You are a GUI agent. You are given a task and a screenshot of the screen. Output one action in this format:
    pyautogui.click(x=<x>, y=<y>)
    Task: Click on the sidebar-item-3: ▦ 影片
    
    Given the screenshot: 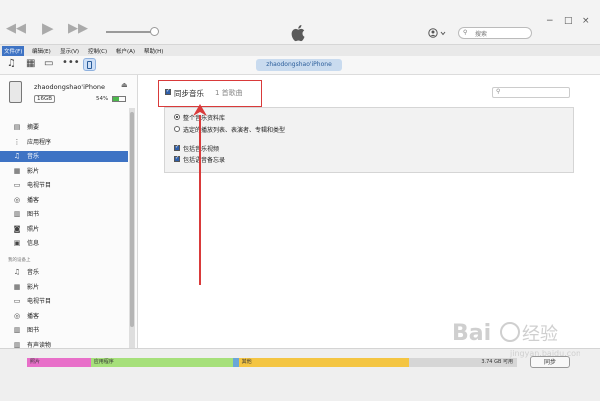 What is the action you would take?
    pyautogui.click(x=64, y=171)
    